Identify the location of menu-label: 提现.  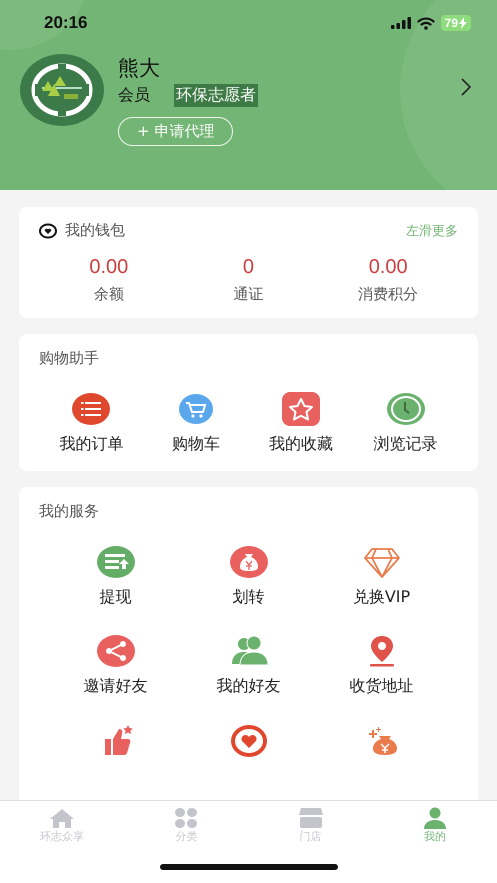
(116, 597).